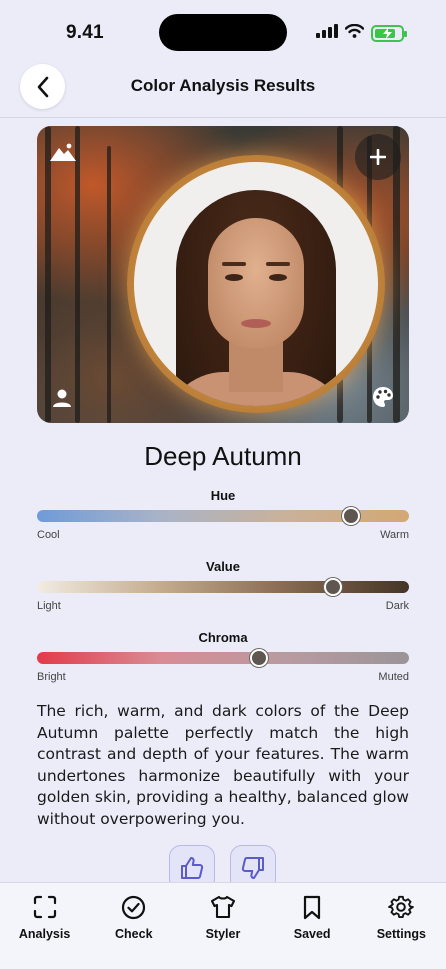 Image resolution: width=446 pixels, height=969 pixels. Describe the element at coordinates (192, 868) in the screenshot. I see `thumbs-up-icon` at that location.